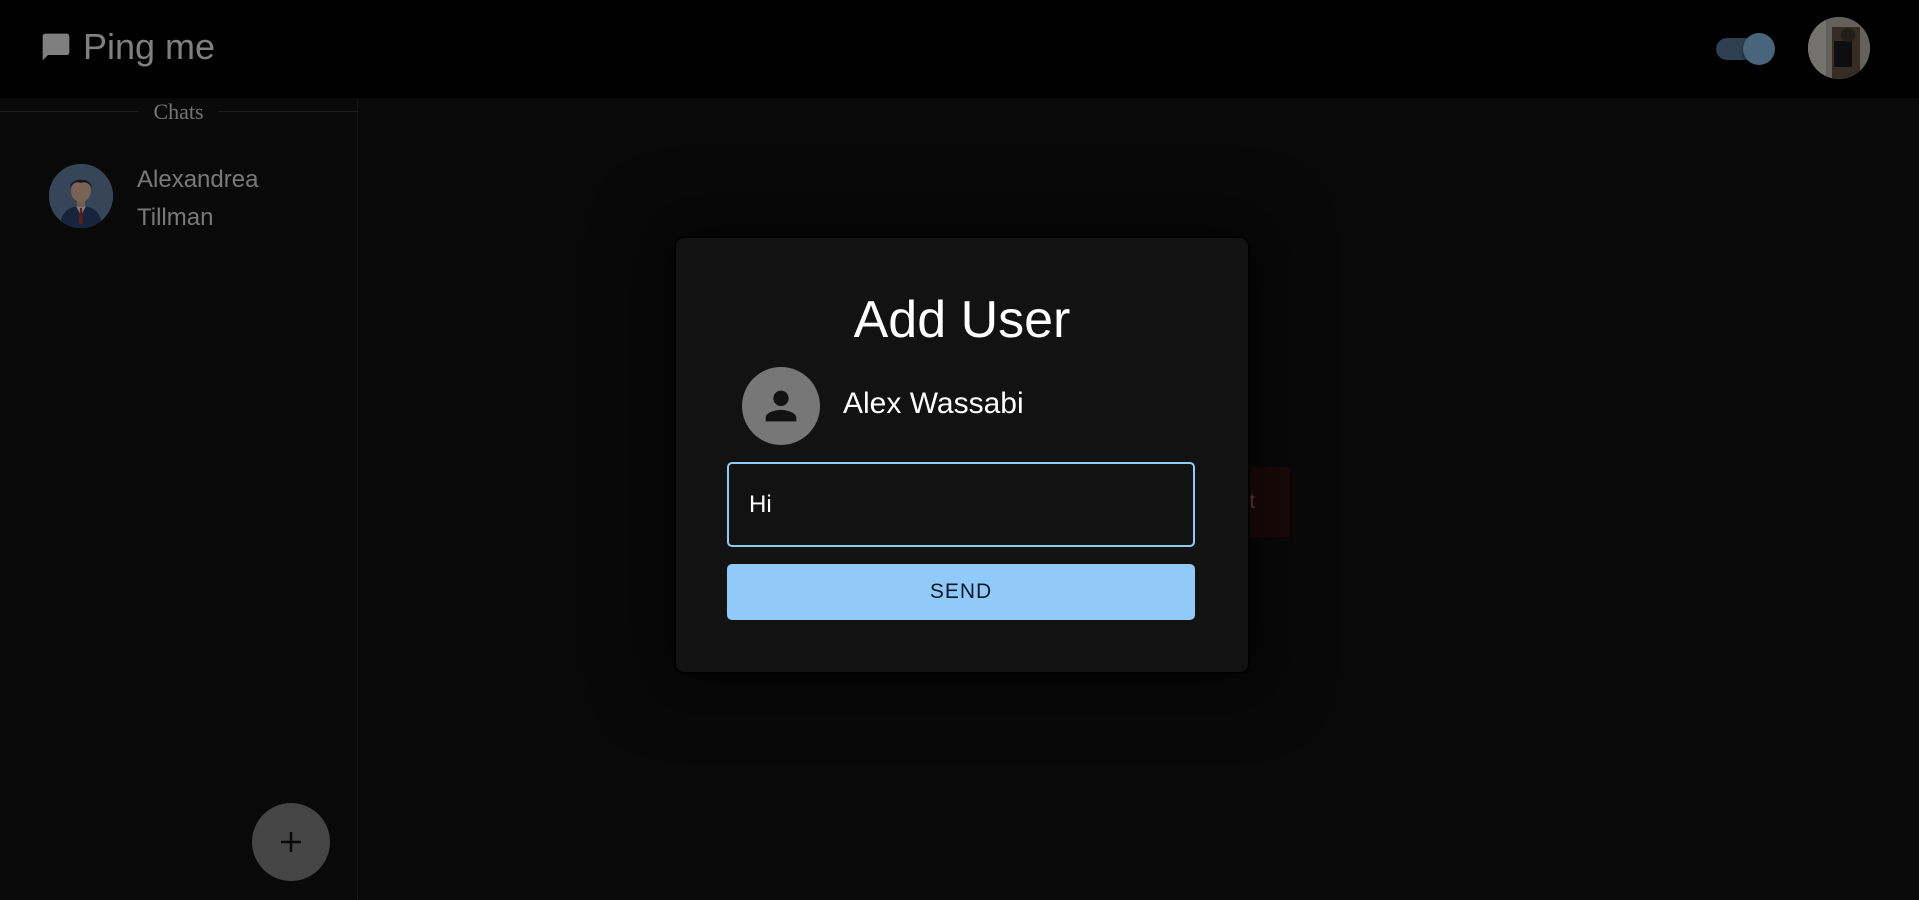 The width and height of the screenshot is (1919, 900). I want to click on add-user-dialog: Add User Alex Wassabi SEND, so click(962, 455).